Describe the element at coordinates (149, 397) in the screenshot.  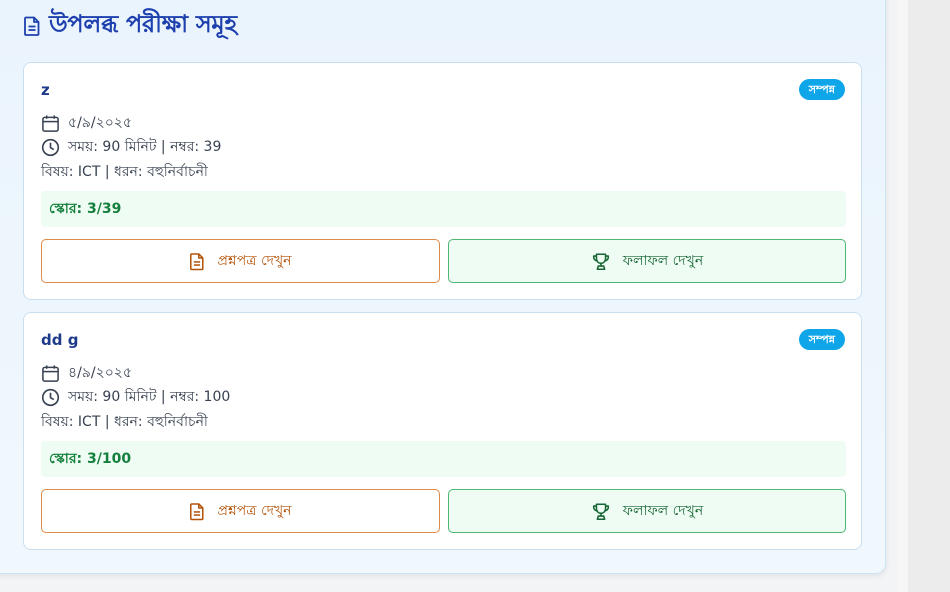
I see `exam-duration-marks: সময়: 90 মিনিট | নম্বর: 100` at that location.